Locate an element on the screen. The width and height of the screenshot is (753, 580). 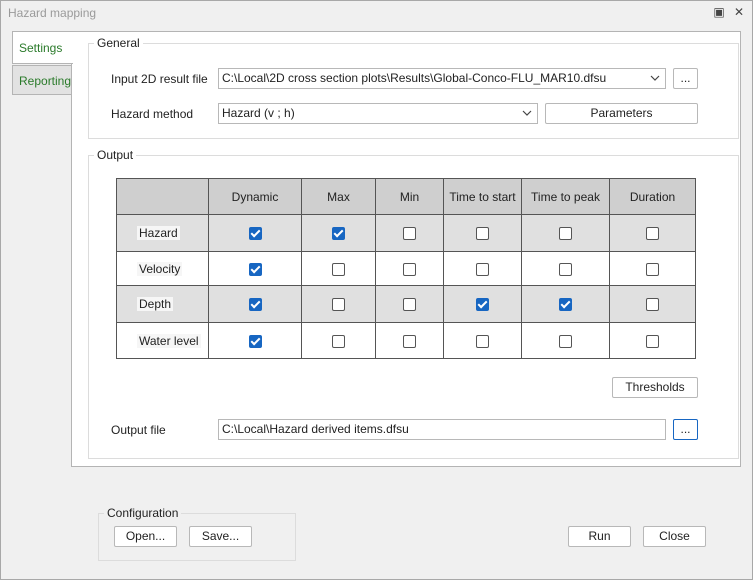
row-label: Hazard is located at coordinates (158, 233).